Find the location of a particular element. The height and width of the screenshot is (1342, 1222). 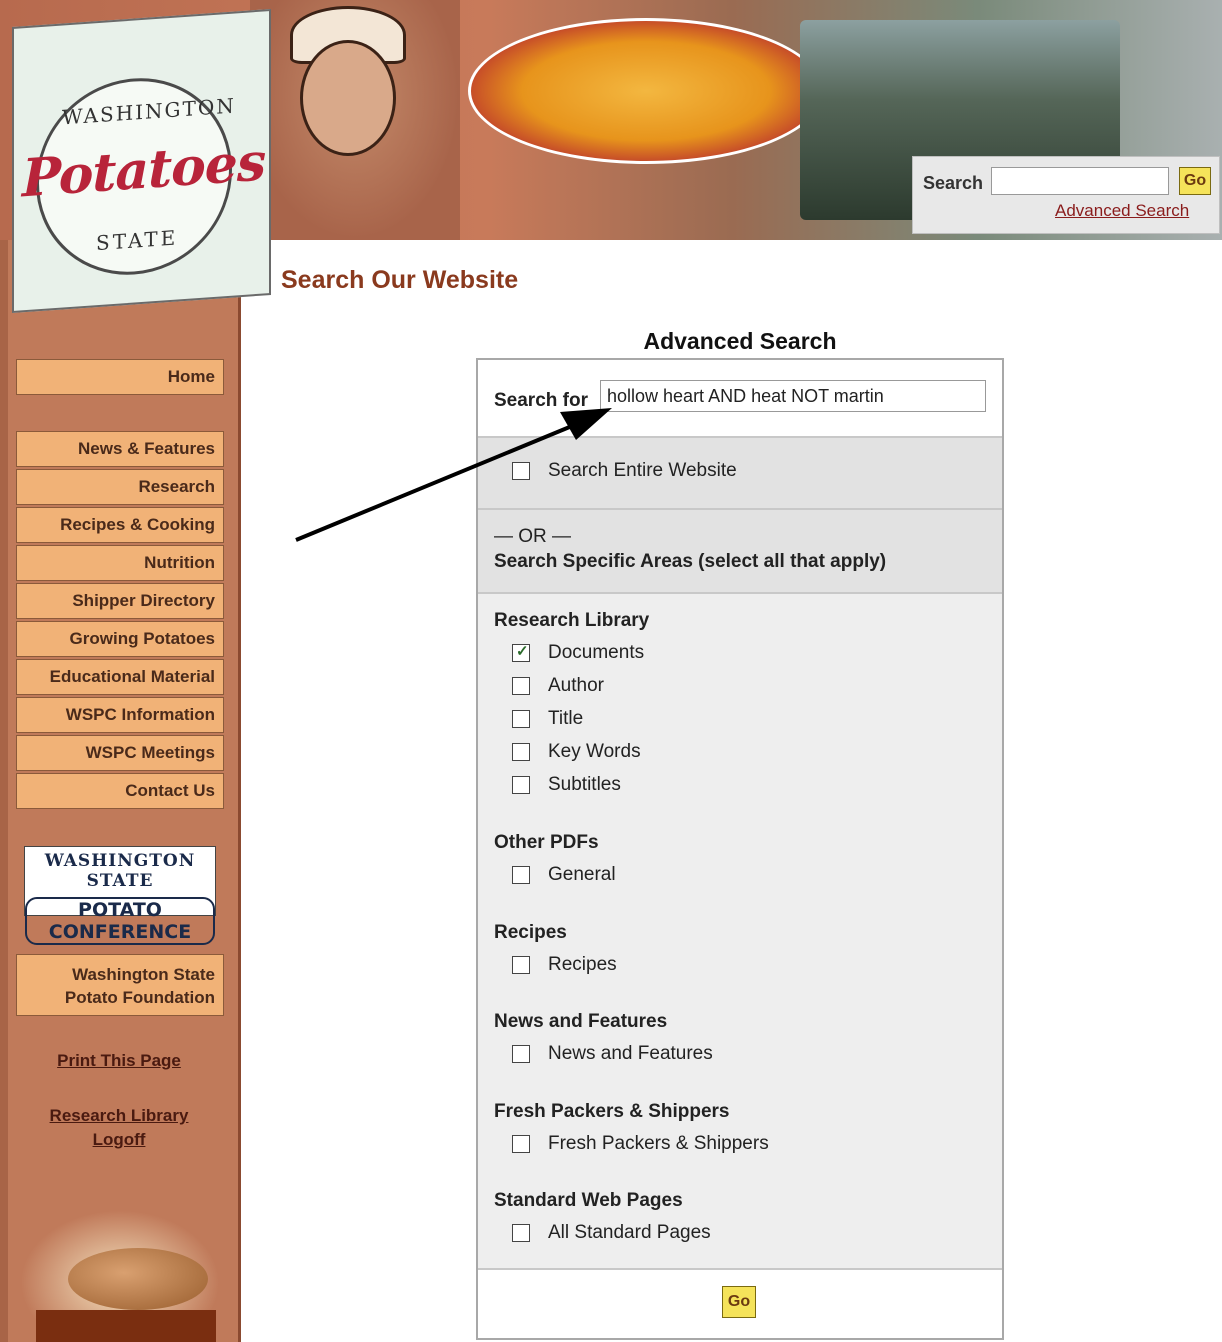

nav-news-features: News & Features is located at coordinates (120, 449).